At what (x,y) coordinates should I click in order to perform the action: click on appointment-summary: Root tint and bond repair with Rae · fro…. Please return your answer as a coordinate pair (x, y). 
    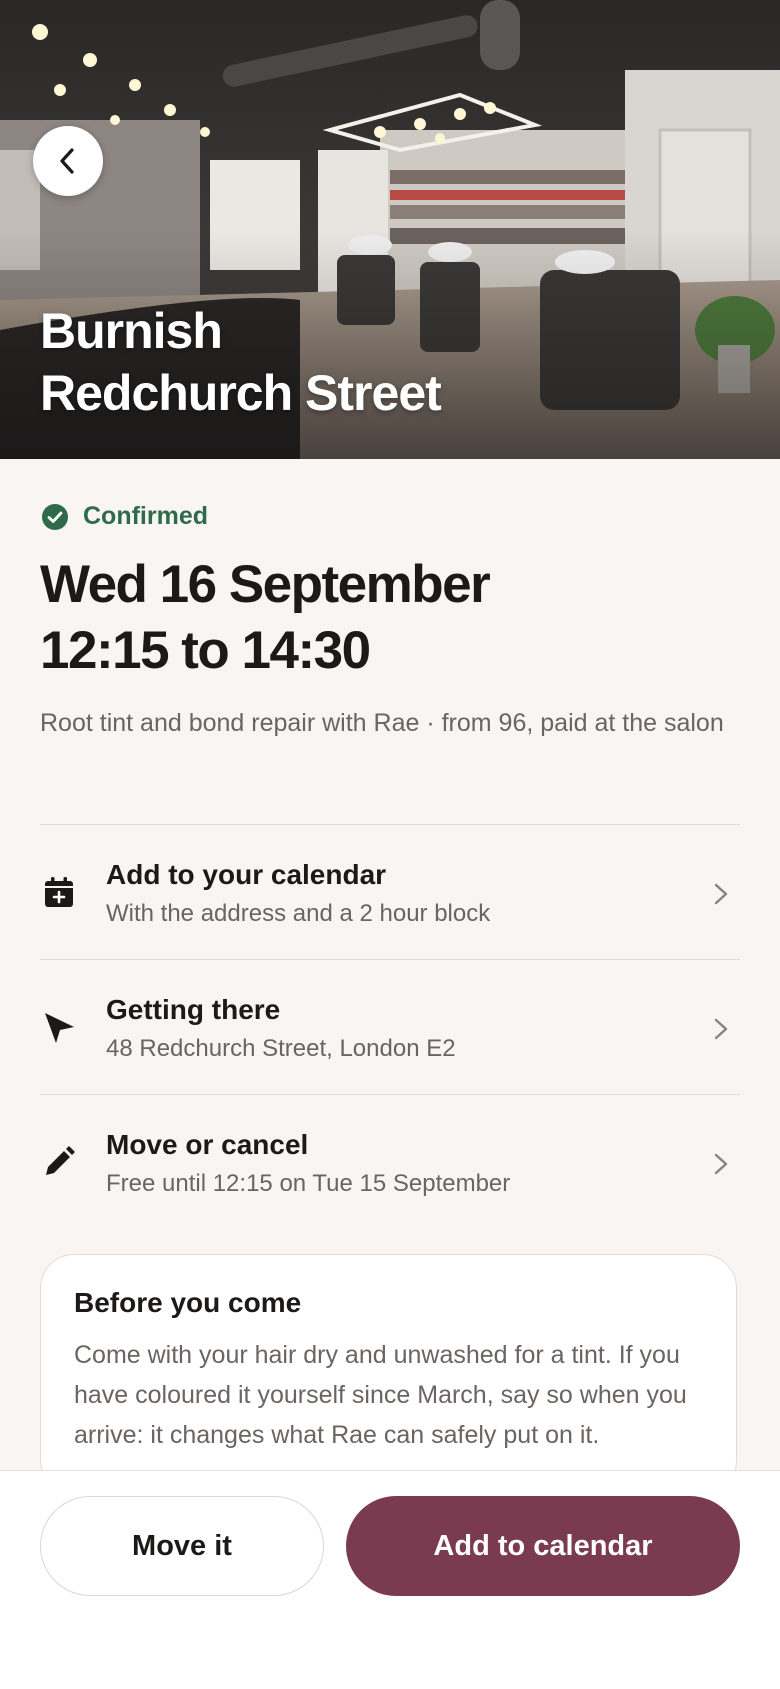
    Looking at the image, I should click on (382, 723).